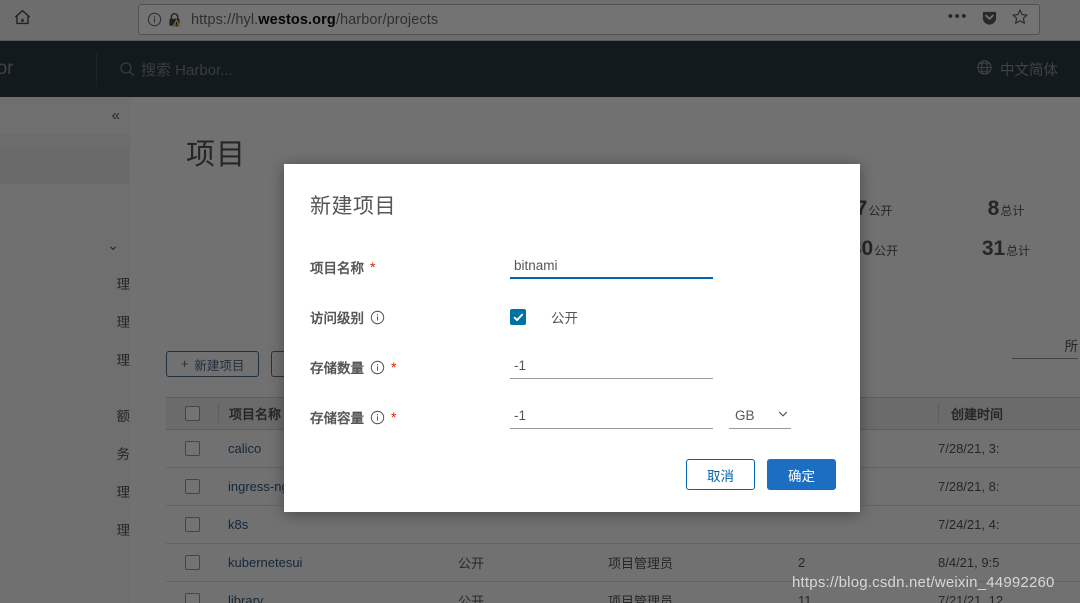 The height and width of the screenshot is (603, 1080). I want to click on control-project-name, so click(685, 267).